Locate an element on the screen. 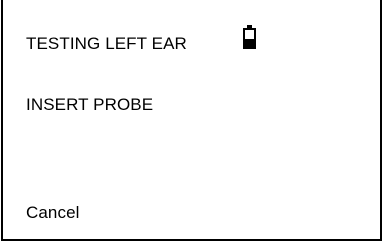 The height and width of the screenshot is (243, 384). insert-probe-instruction: INSERT PROBE is located at coordinates (90, 104).